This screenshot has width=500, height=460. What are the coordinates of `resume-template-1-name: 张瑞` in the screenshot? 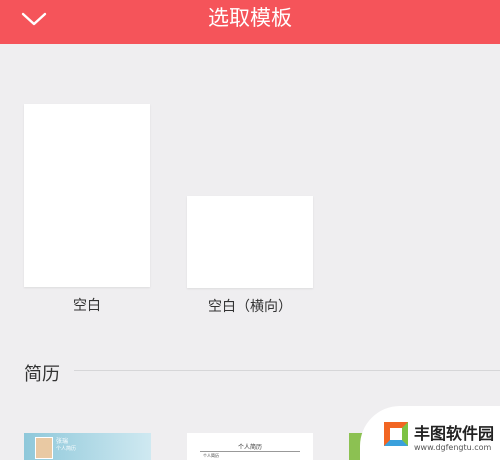 It's located at (62, 441).